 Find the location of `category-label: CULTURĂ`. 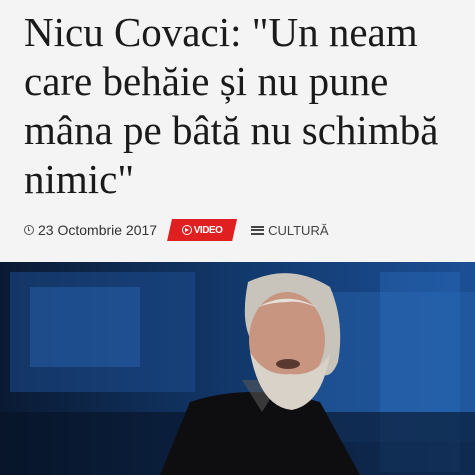

category-label: CULTURĂ is located at coordinates (298, 230).